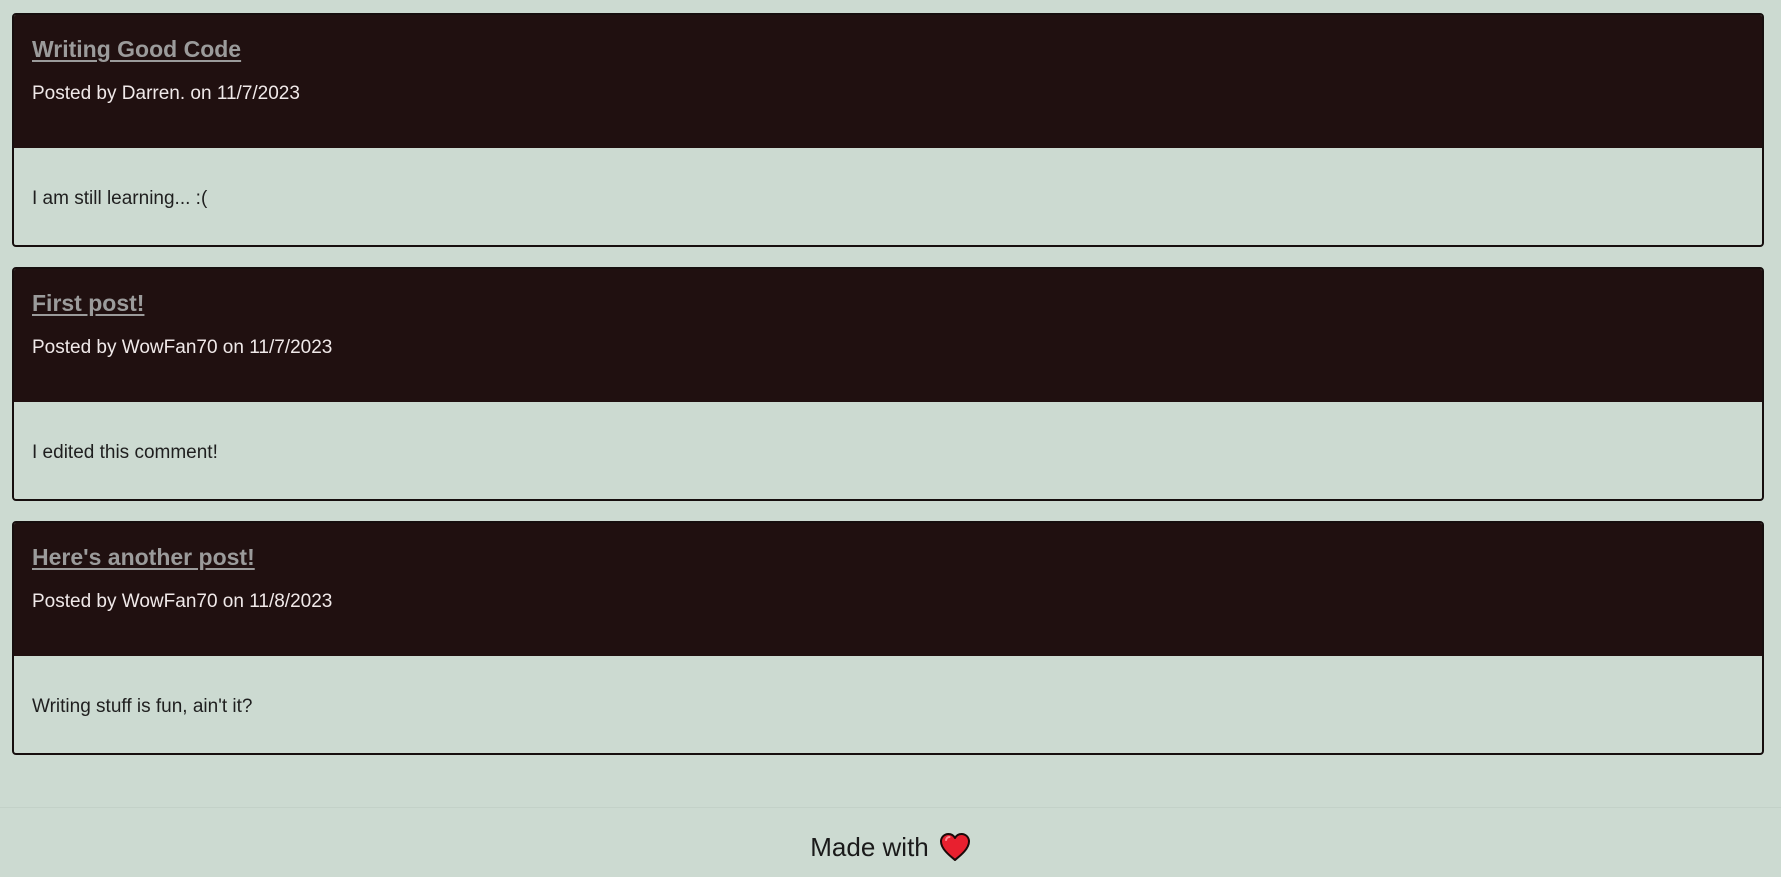 Image resolution: width=1781 pixels, height=877 pixels. I want to click on post-title-link: Writing Good Code, so click(136, 49).